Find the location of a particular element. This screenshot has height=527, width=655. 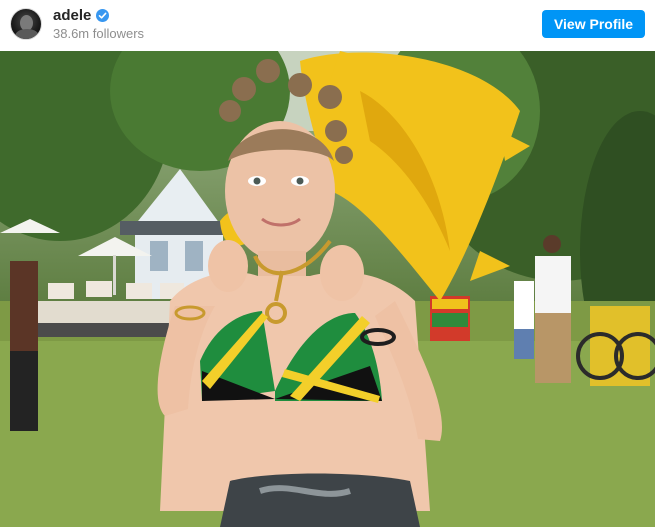

profile-avatar is located at coordinates (26, 24).